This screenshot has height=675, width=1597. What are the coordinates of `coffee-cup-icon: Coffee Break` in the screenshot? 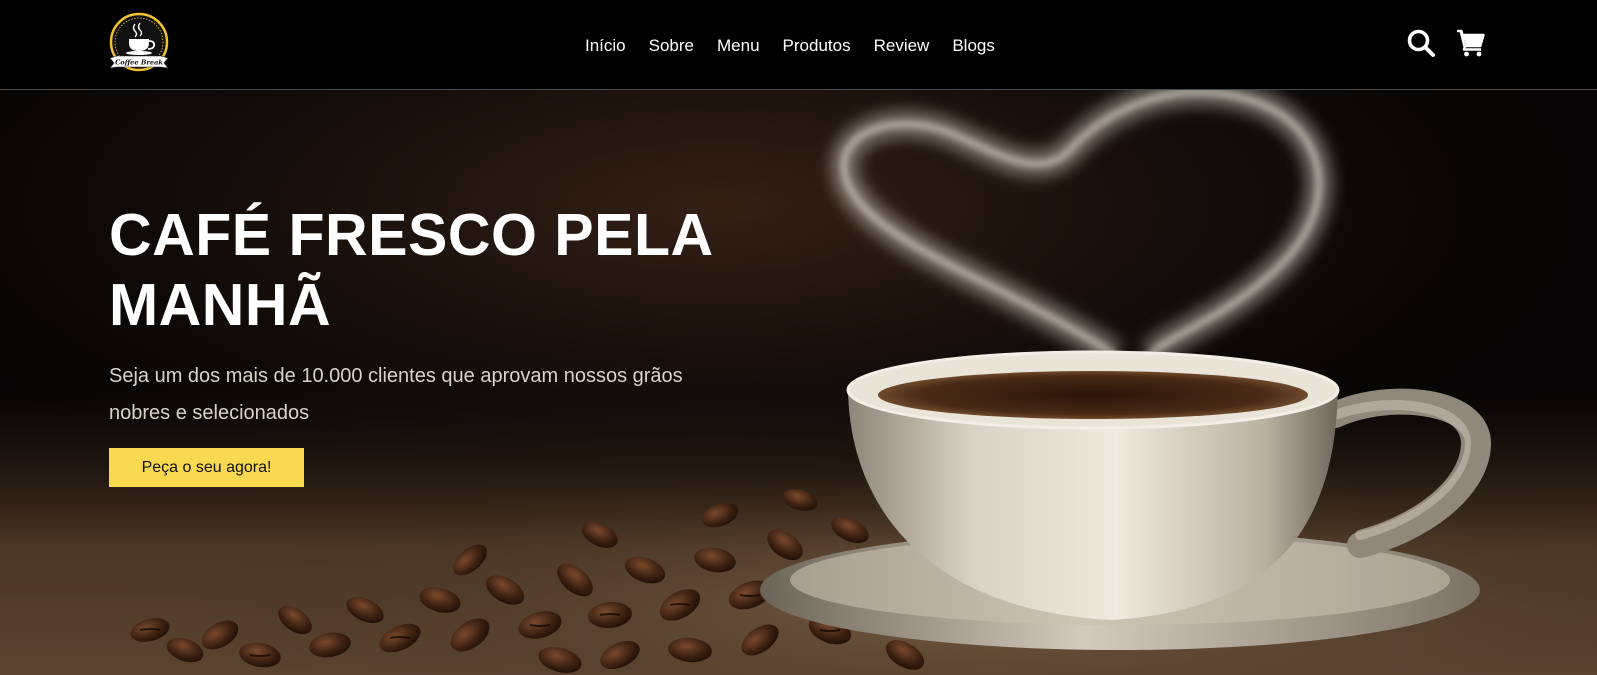 It's located at (139, 42).